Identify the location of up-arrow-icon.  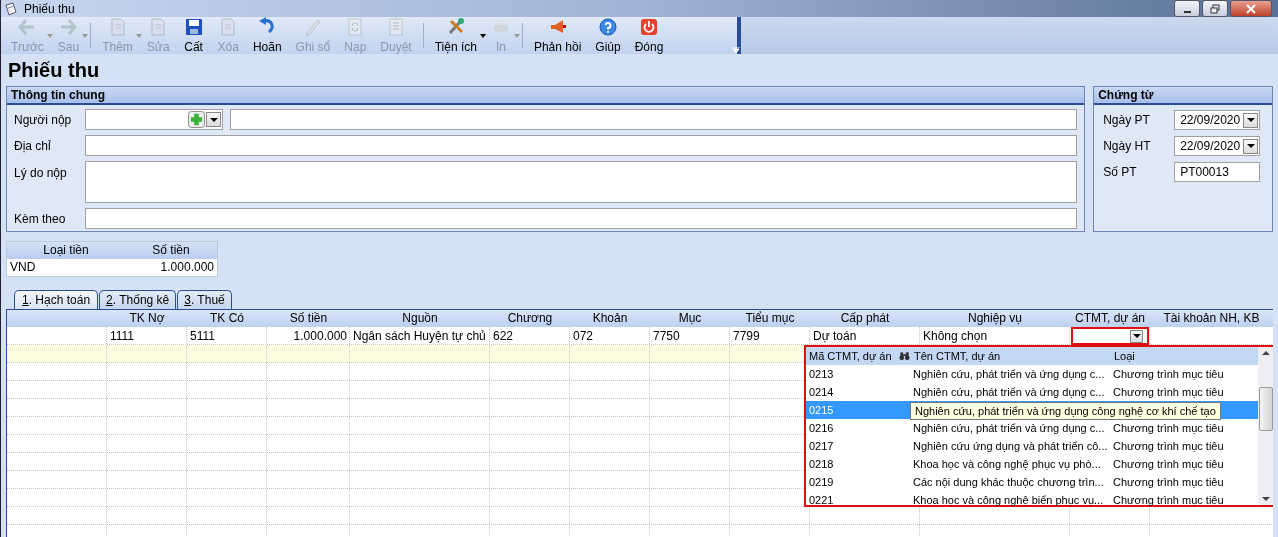
(1266, 353).